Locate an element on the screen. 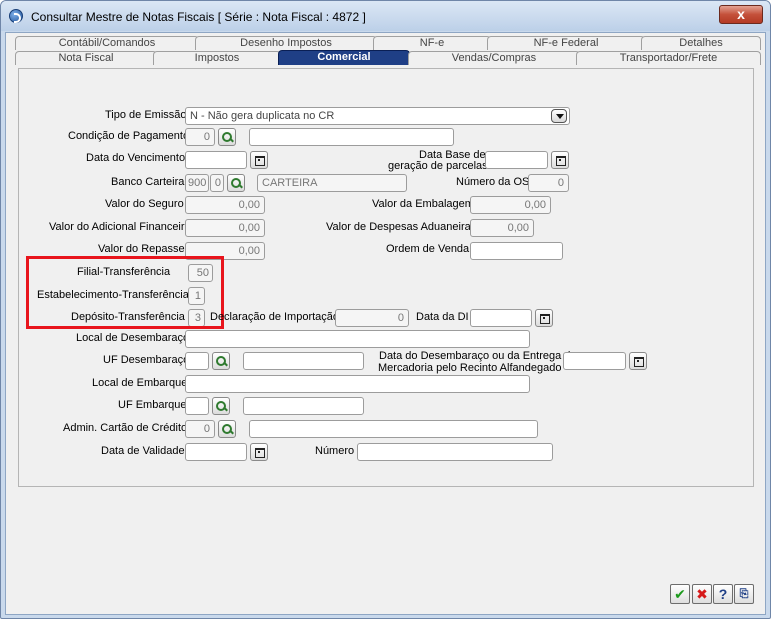  ordem-venda-label: Ordem de Venda is located at coordinates (428, 249).